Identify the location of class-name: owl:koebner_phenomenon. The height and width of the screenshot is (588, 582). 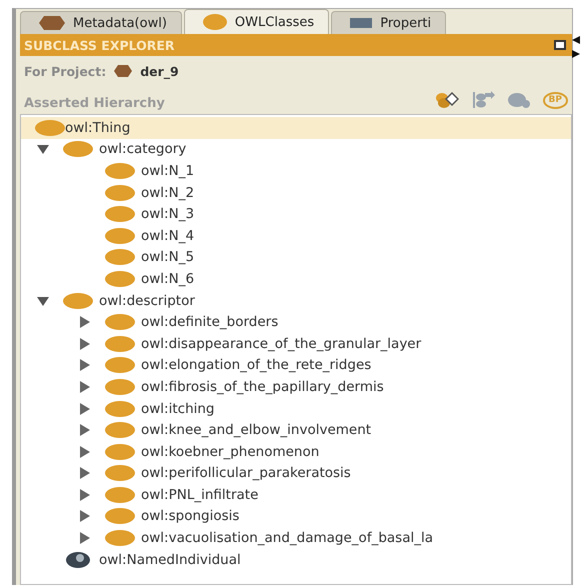
(230, 452).